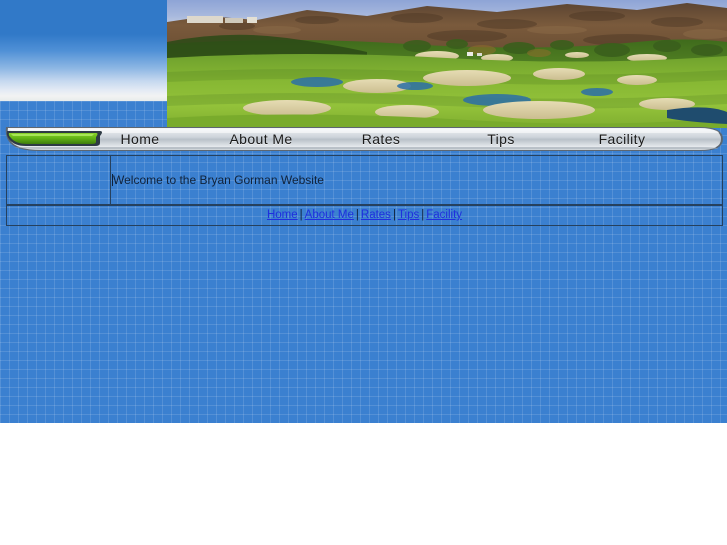  I want to click on footer-link-rates: Rates, so click(376, 215).